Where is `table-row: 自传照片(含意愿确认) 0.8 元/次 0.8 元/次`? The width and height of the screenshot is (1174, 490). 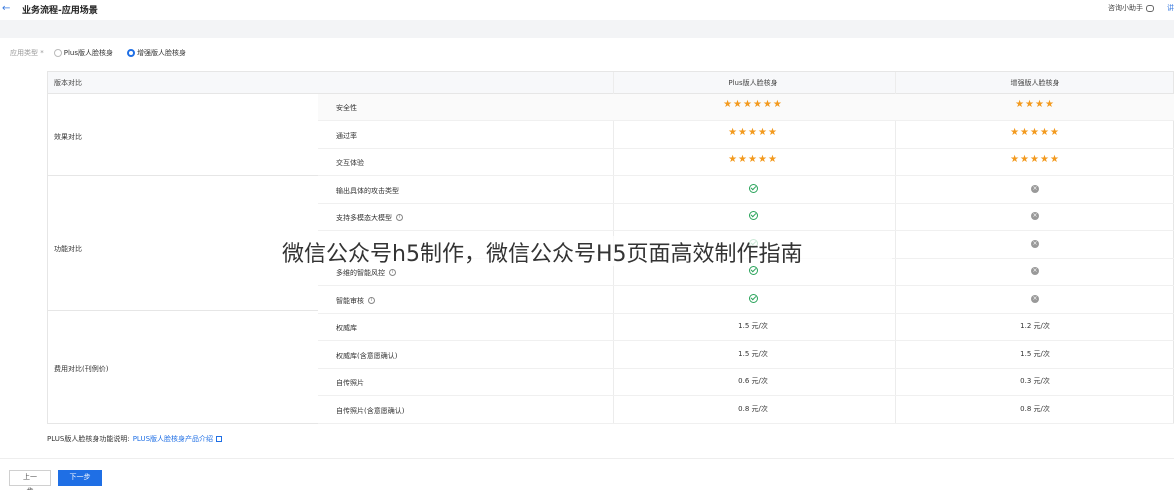
table-row: 自传照片(含意愿确认) 0.8 元/次 0.8 元/次 is located at coordinates (746, 410).